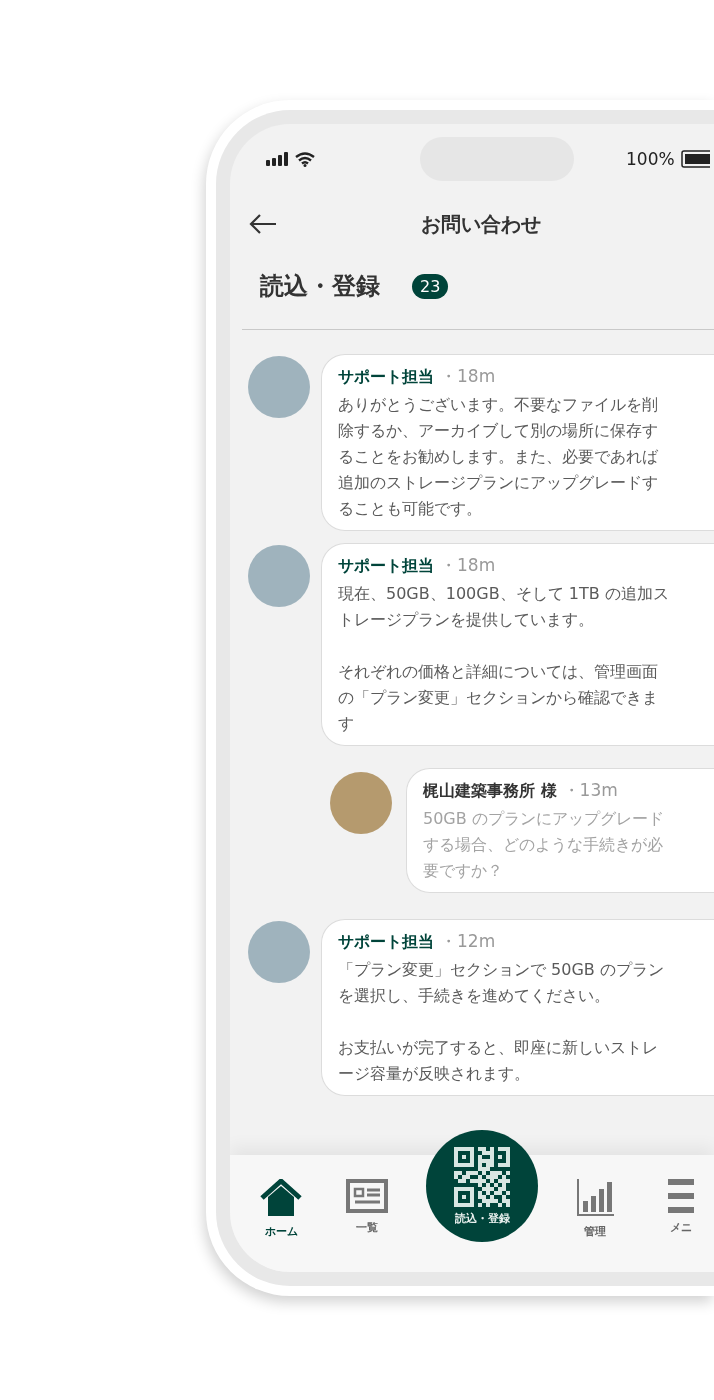  Describe the element at coordinates (681, 1196) in the screenshot. I see `menu-icon` at that location.